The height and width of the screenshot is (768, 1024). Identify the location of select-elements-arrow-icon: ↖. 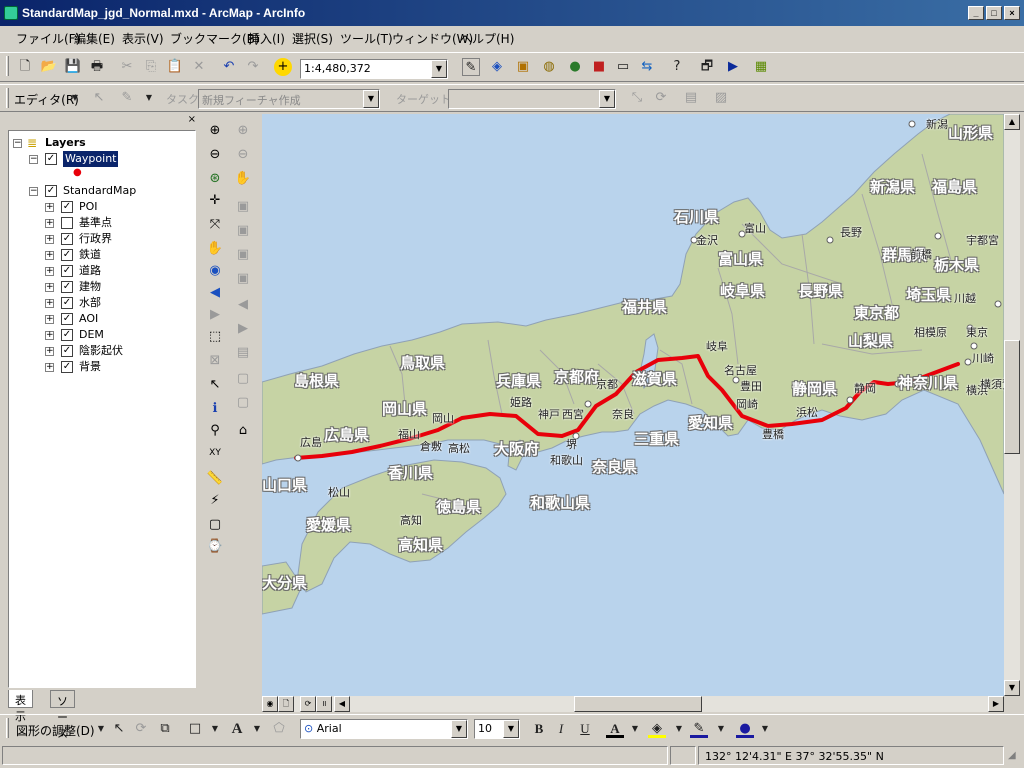
(215, 385).